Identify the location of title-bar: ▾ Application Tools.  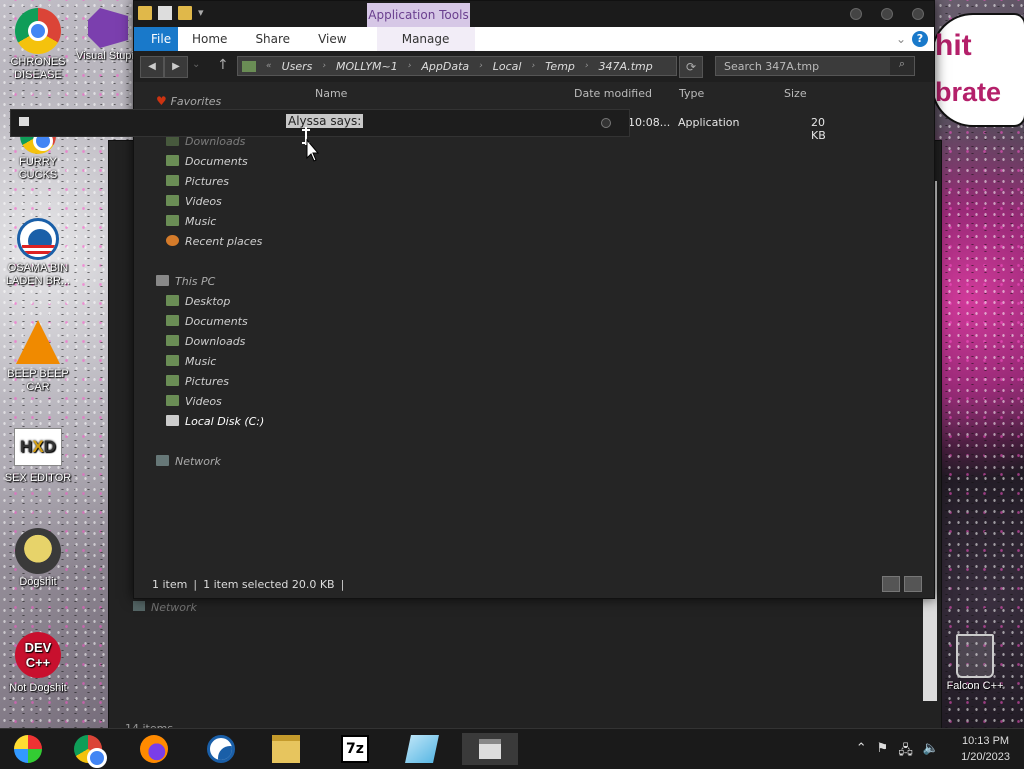
(534, 14).